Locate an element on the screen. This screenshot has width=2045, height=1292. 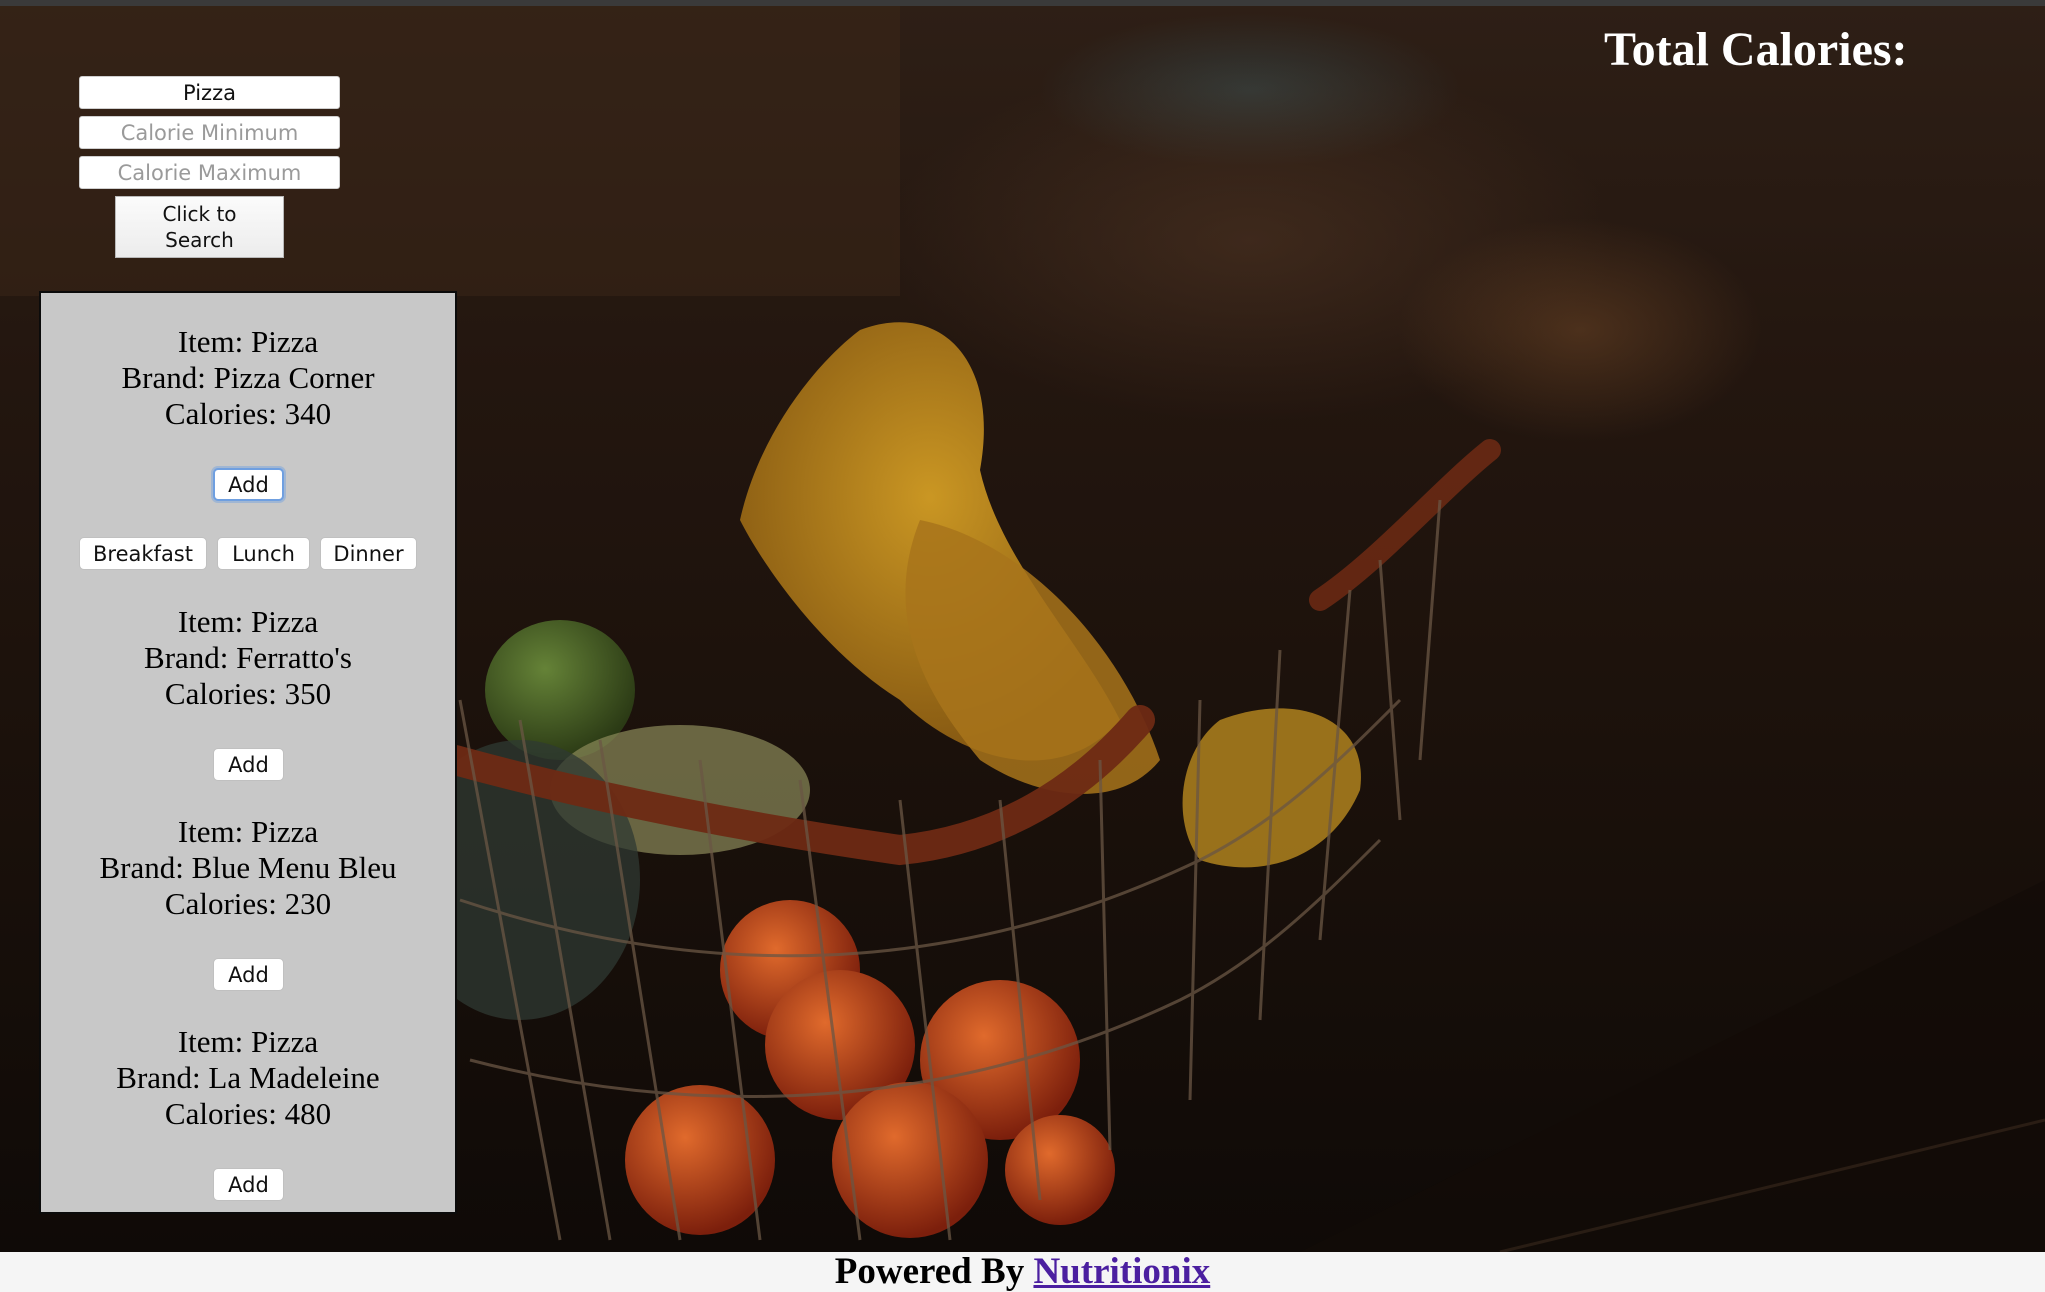
result-brand: Brand: Pizza Corner is located at coordinates (248, 377).